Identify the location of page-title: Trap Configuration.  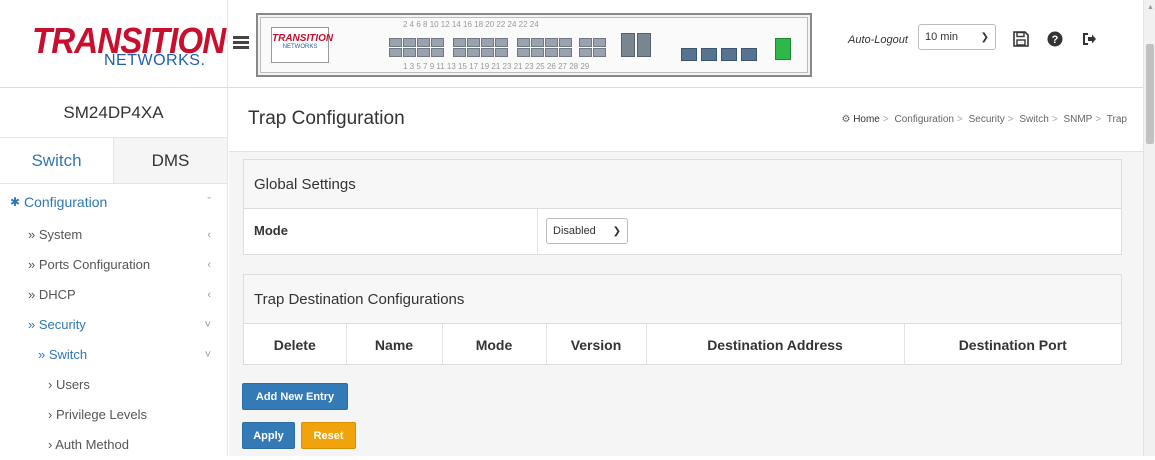
(326, 118).